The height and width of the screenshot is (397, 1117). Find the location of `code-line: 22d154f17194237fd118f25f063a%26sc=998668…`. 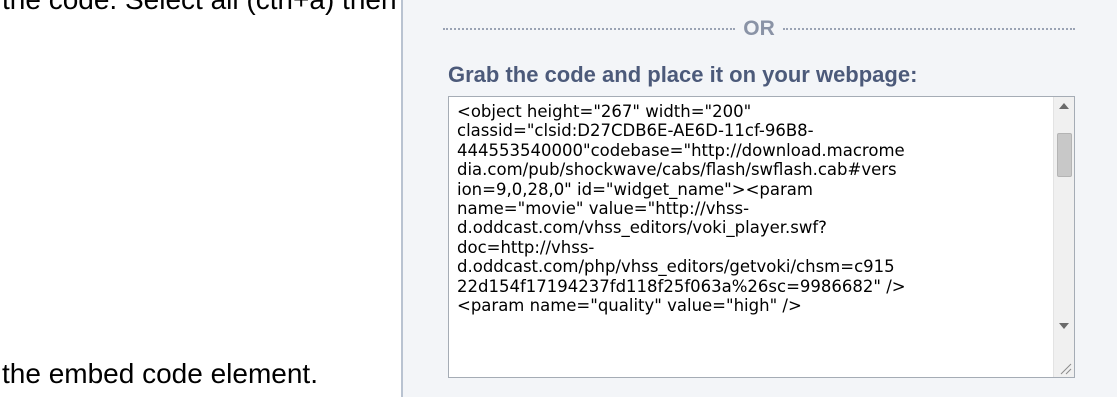

code-line: 22d154f17194237fd118f25f063a%26sc=998668… is located at coordinates (681, 286).